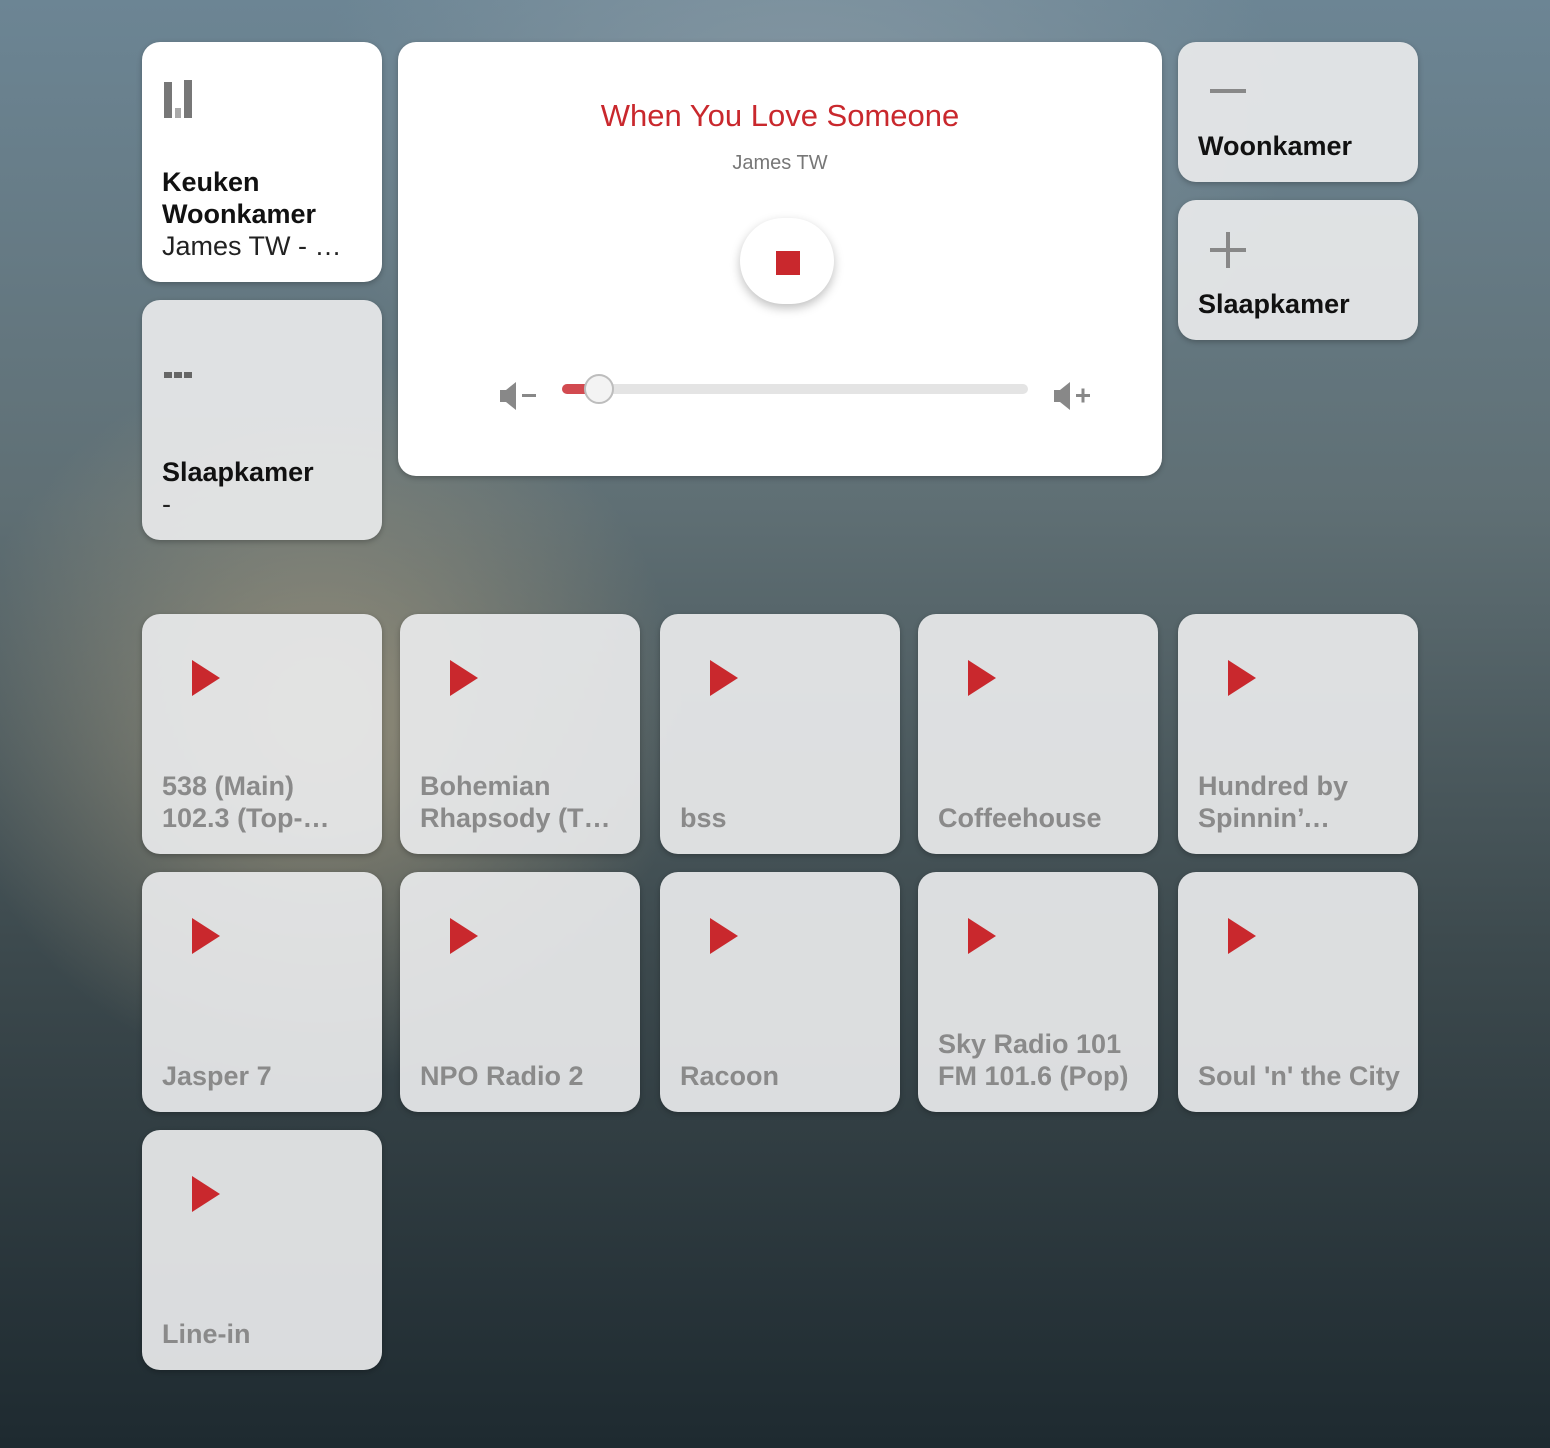 The height and width of the screenshot is (1448, 1550). What do you see at coordinates (1228, 250) in the screenshot?
I see `plus-icon` at bounding box center [1228, 250].